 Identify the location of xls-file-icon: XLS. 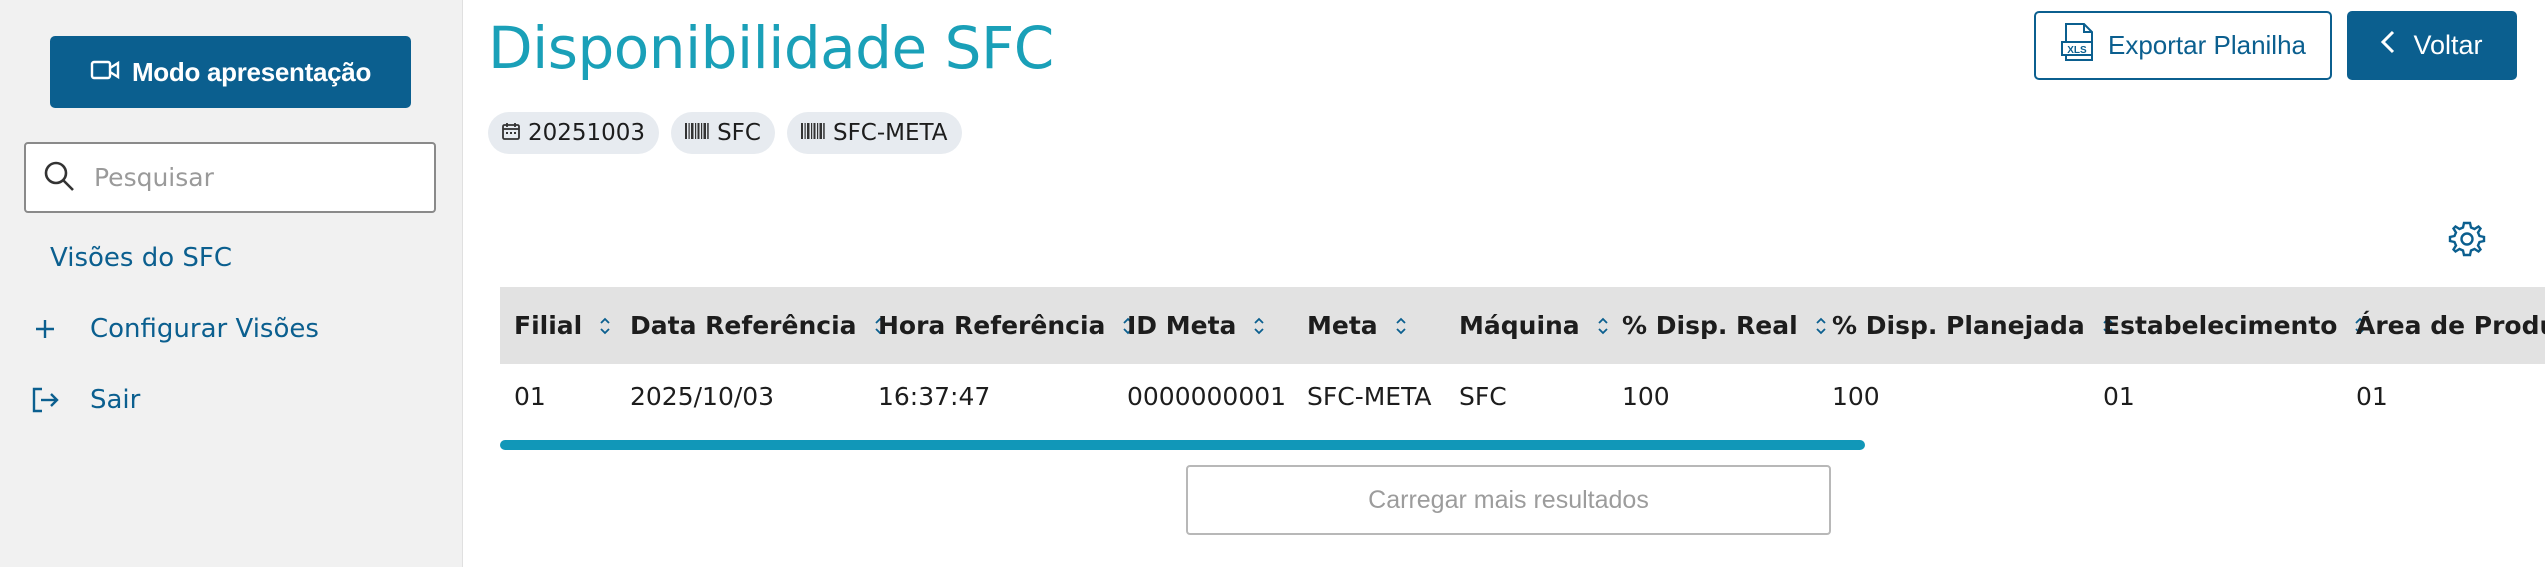
(2079, 45).